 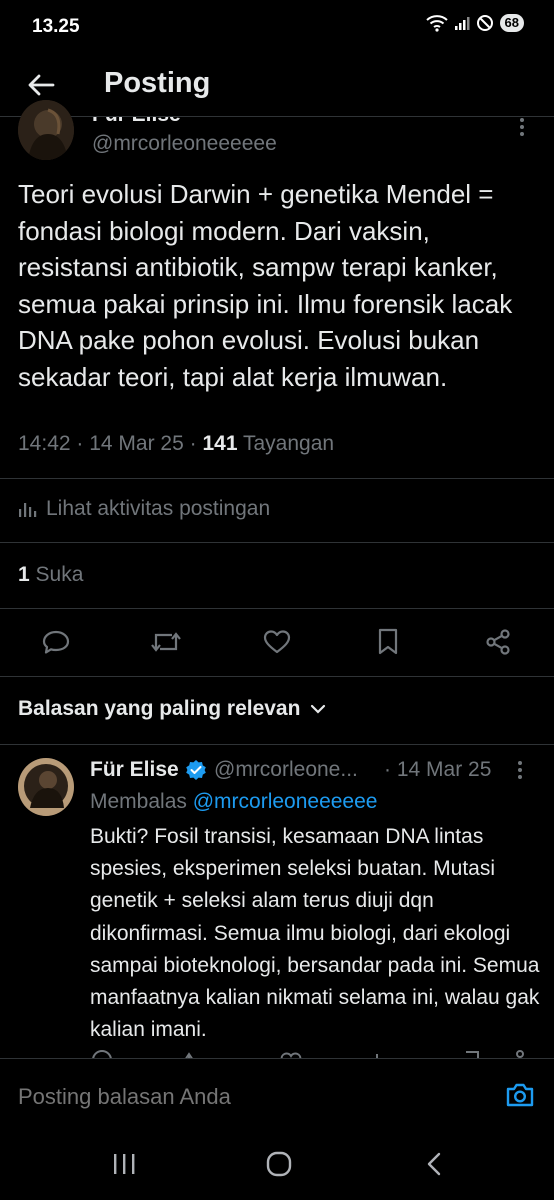 I want to click on share-icon, so click(x=498, y=642).